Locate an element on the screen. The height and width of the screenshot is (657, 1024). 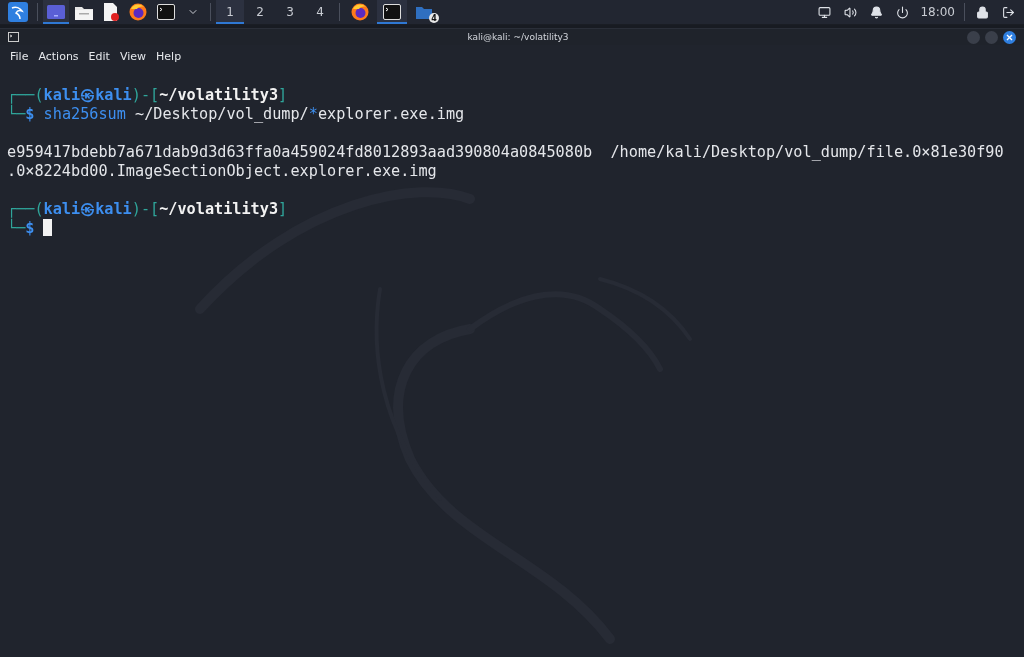
dragon-logo-icon is located at coordinates (18, 12).